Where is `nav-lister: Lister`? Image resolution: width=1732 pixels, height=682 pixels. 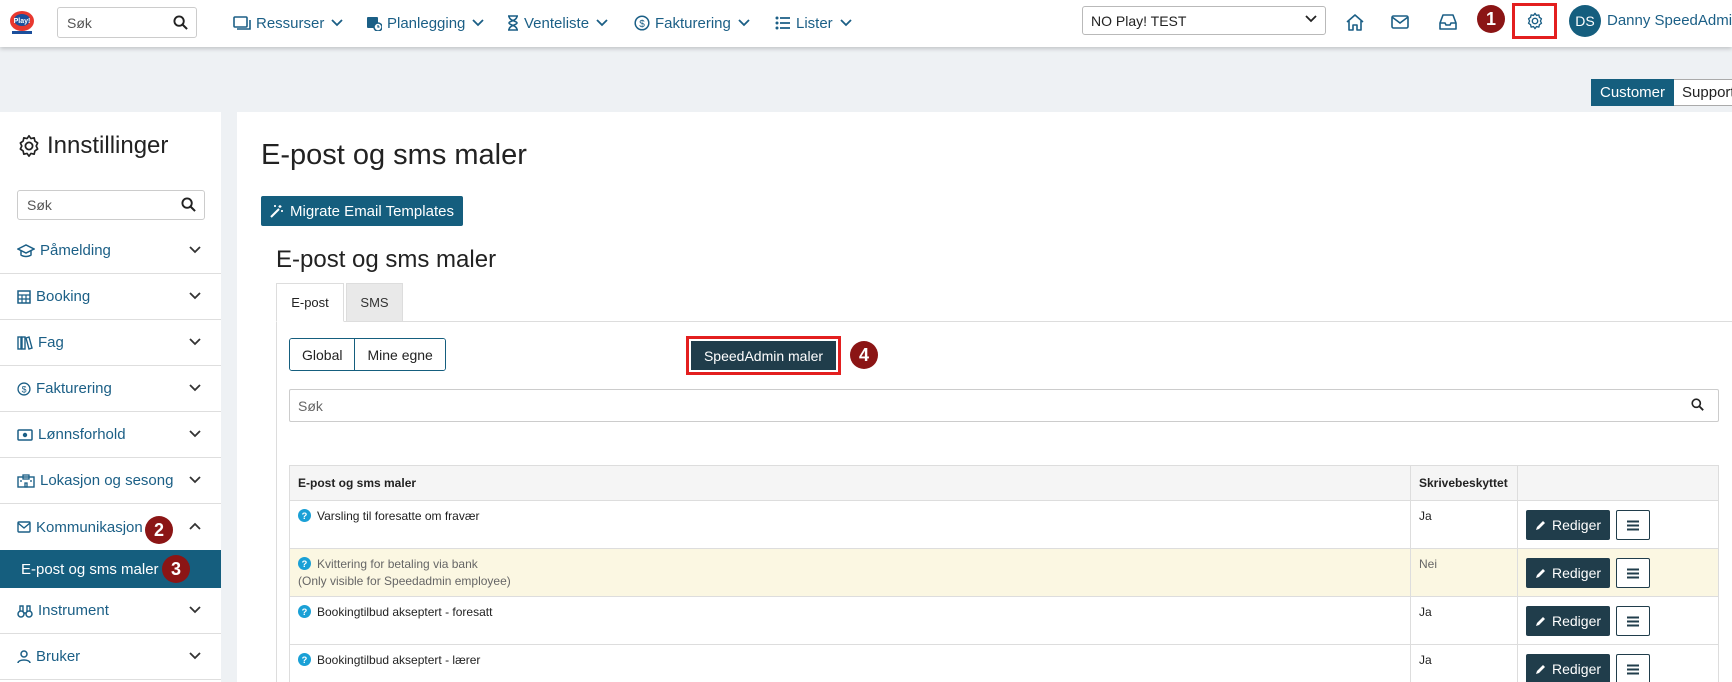 nav-lister: Lister is located at coordinates (813, 23).